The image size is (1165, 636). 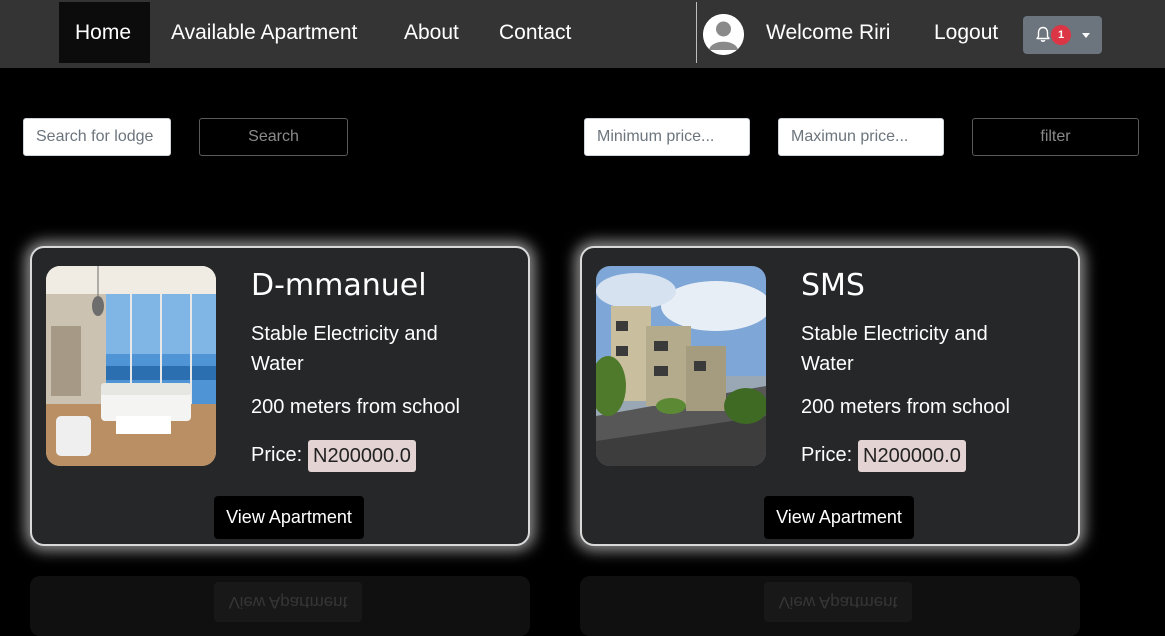 What do you see at coordinates (273, 137) in the screenshot?
I see `search-button: Search` at bounding box center [273, 137].